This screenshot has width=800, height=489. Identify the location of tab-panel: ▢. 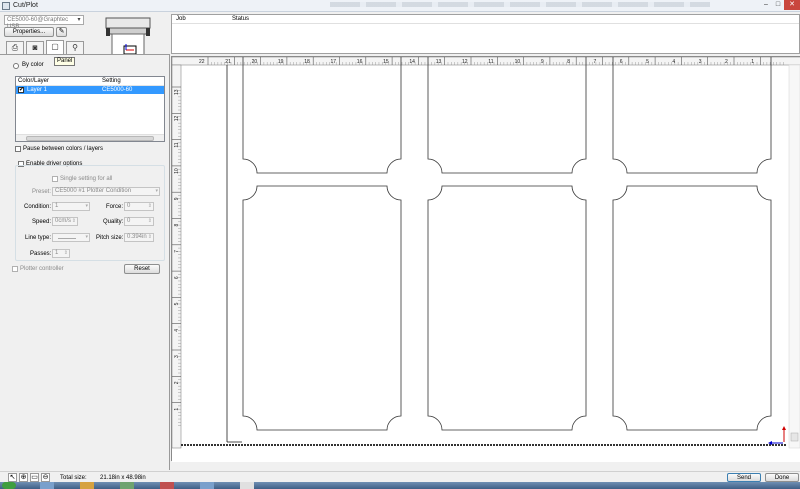
(55, 47).